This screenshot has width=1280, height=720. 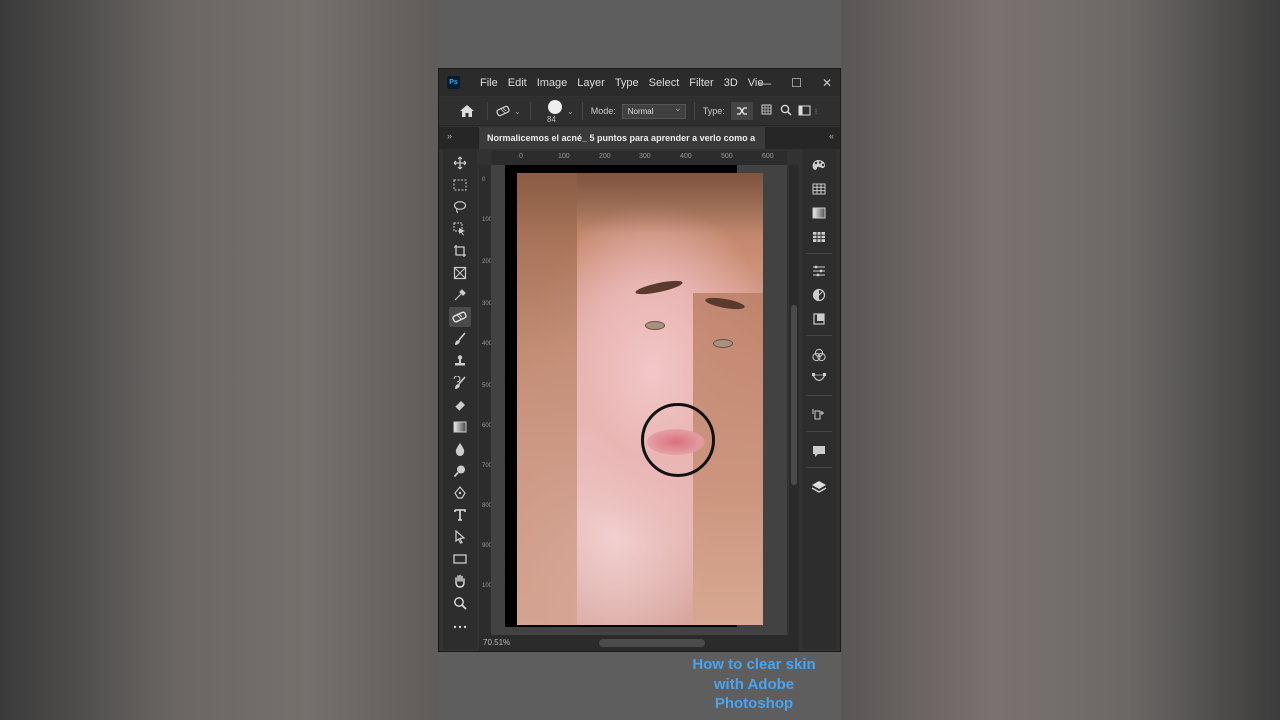 I want to click on path-selection-tool-icon, so click(x=460, y=537).